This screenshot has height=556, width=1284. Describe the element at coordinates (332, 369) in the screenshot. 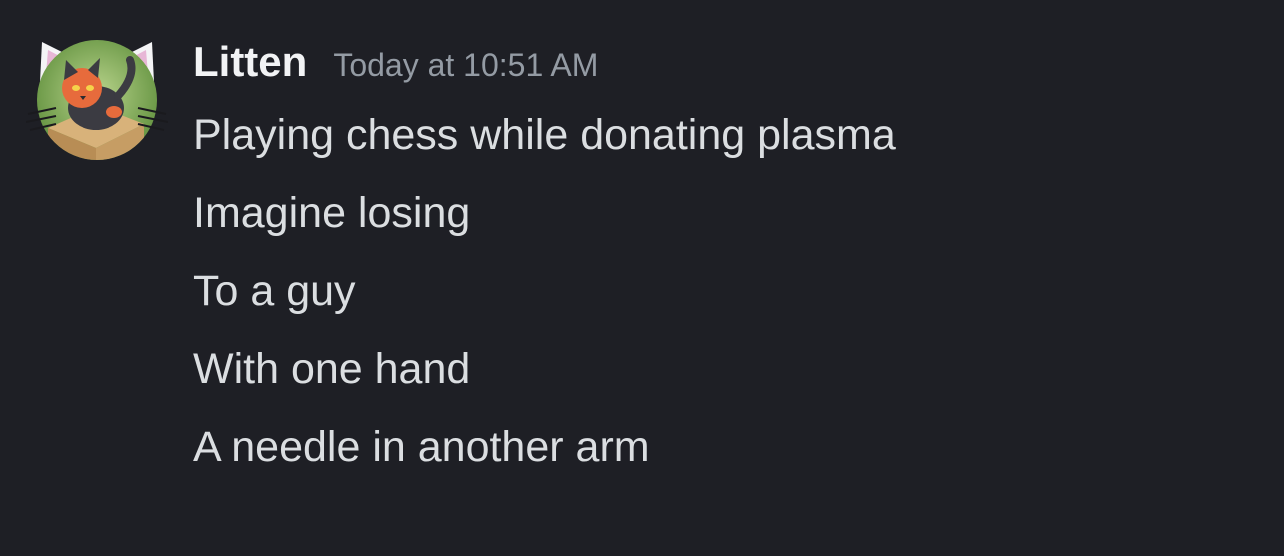

I see `message-line: With one hand` at that location.